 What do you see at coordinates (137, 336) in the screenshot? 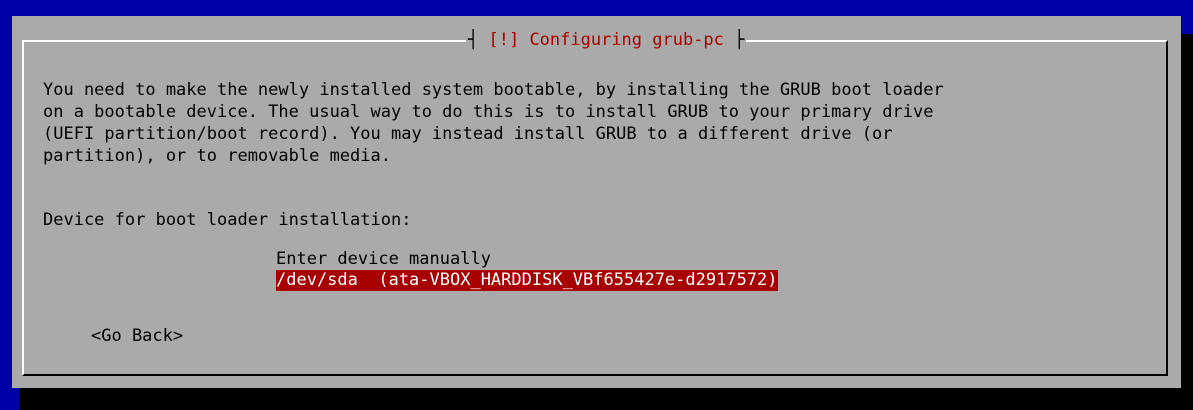
I see `go-back-button: <Go Back>` at bounding box center [137, 336].